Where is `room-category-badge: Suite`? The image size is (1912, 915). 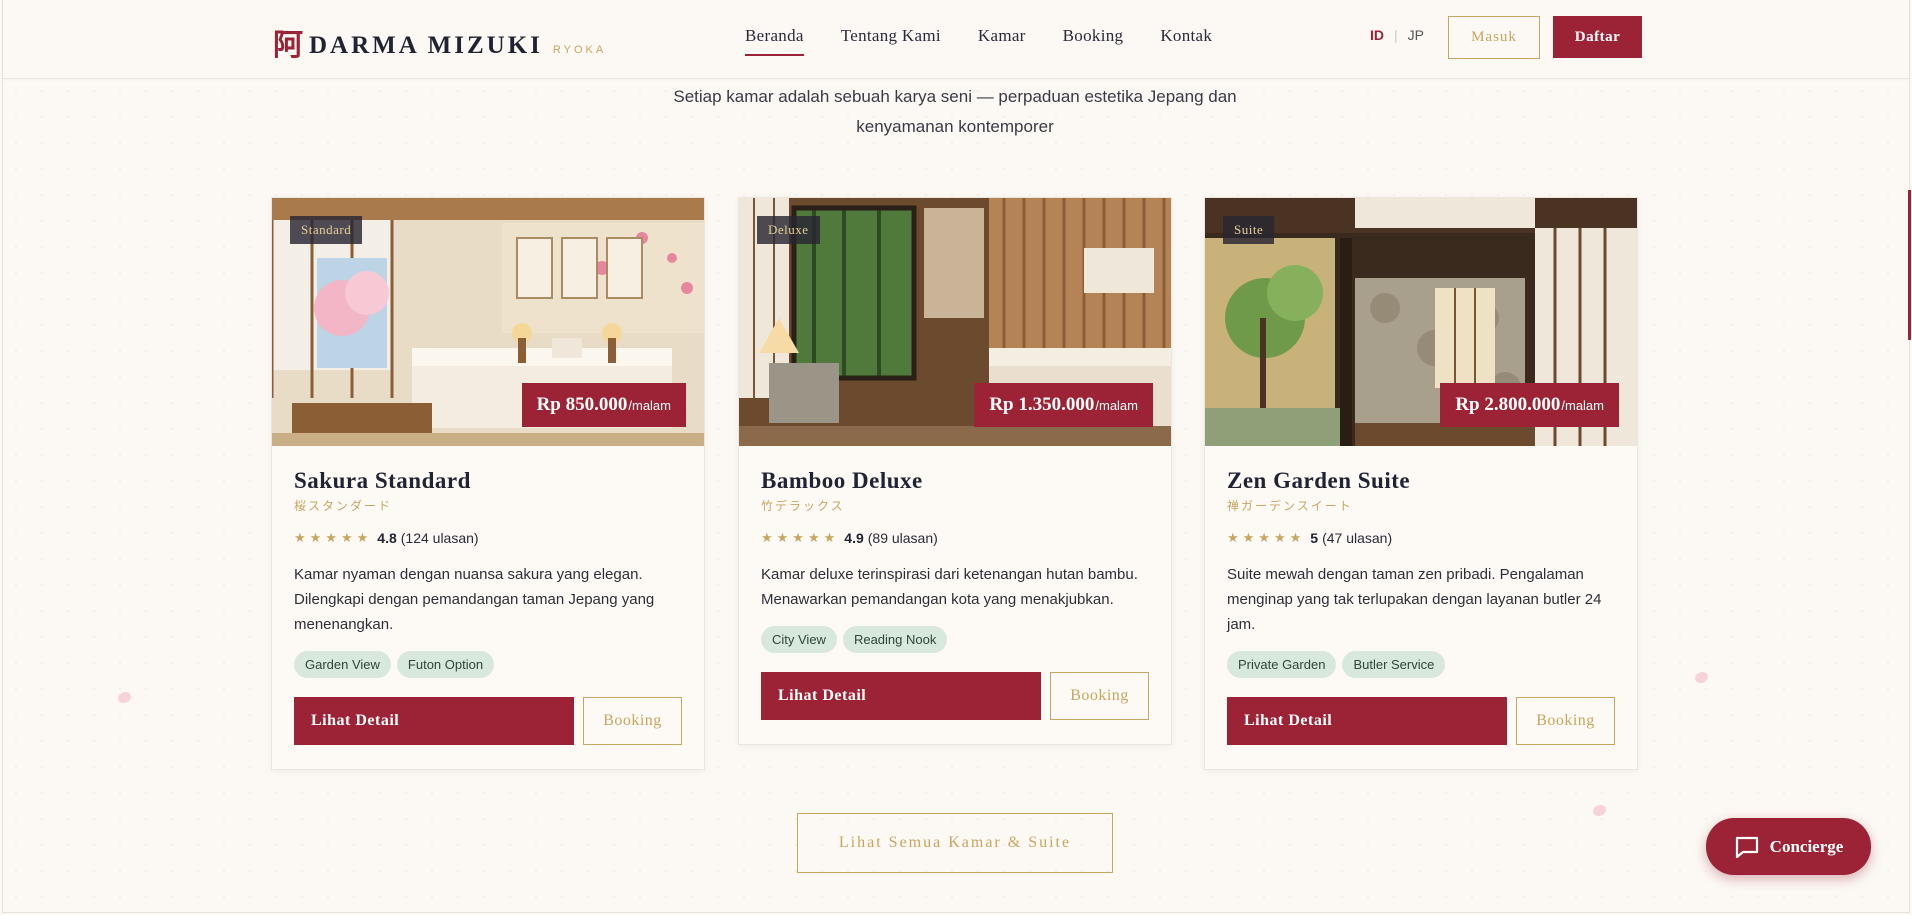
room-category-badge: Suite is located at coordinates (1249, 230).